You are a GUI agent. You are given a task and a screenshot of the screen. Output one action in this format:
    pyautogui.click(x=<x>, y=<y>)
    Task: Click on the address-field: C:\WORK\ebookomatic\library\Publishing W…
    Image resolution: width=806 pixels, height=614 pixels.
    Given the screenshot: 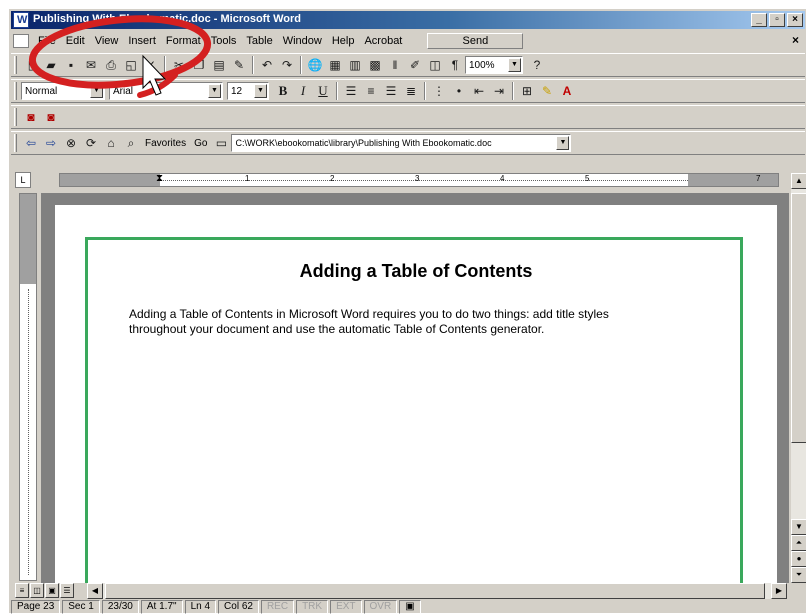 What is the action you would take?
    pyautogui.click(x=401, y=143)
    